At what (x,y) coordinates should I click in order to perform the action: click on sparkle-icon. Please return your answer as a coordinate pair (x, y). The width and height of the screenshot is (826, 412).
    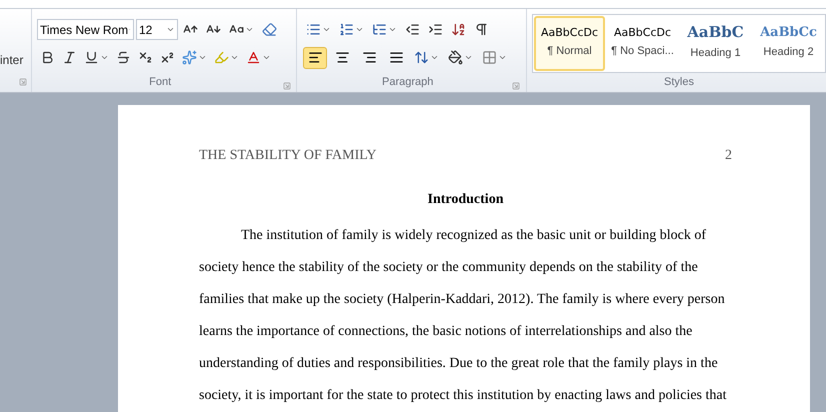
    Looking at the image, I should click on (189, 58).